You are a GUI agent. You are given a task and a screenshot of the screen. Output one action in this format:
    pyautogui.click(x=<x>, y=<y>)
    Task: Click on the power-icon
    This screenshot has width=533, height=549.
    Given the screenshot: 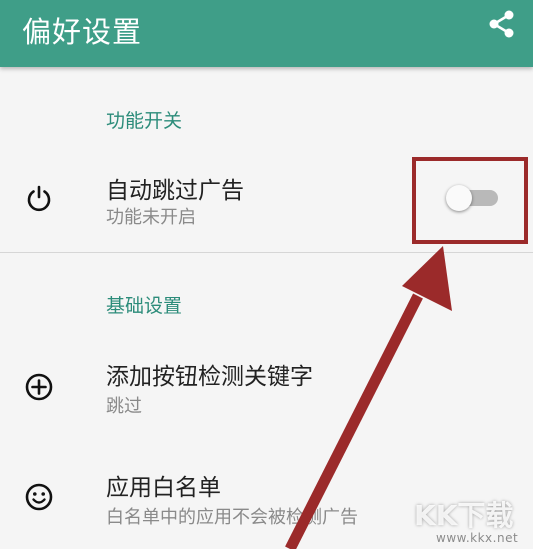 What is the action you would take?
    pyautogui.click(x=39, y=198)
    